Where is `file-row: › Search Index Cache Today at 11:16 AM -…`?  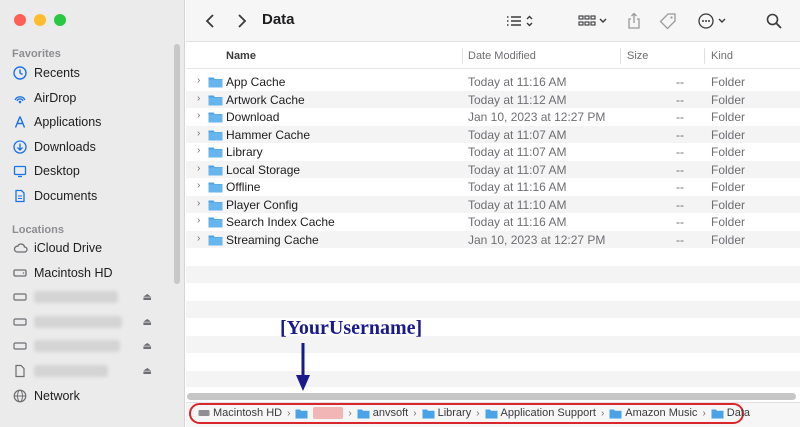 file-row: › Search Index Cache Today at 11:16 AM -… is located at coordinates (493, 222).